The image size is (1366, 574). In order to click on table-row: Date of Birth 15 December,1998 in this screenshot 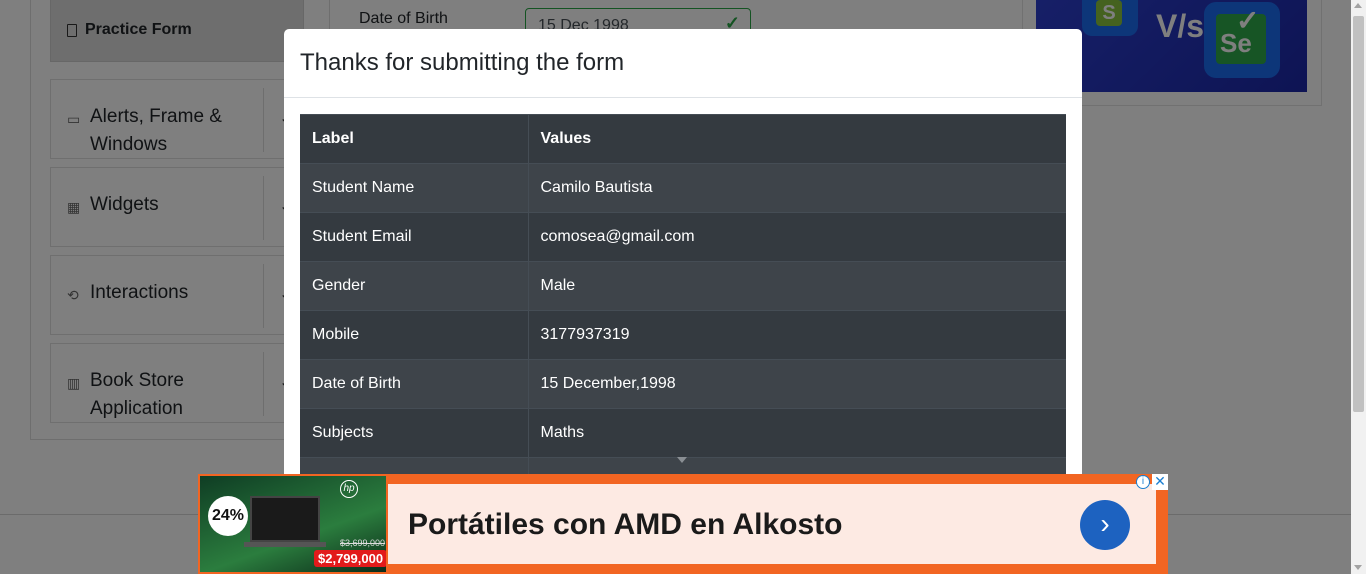, I will do `click(683, 384)`.